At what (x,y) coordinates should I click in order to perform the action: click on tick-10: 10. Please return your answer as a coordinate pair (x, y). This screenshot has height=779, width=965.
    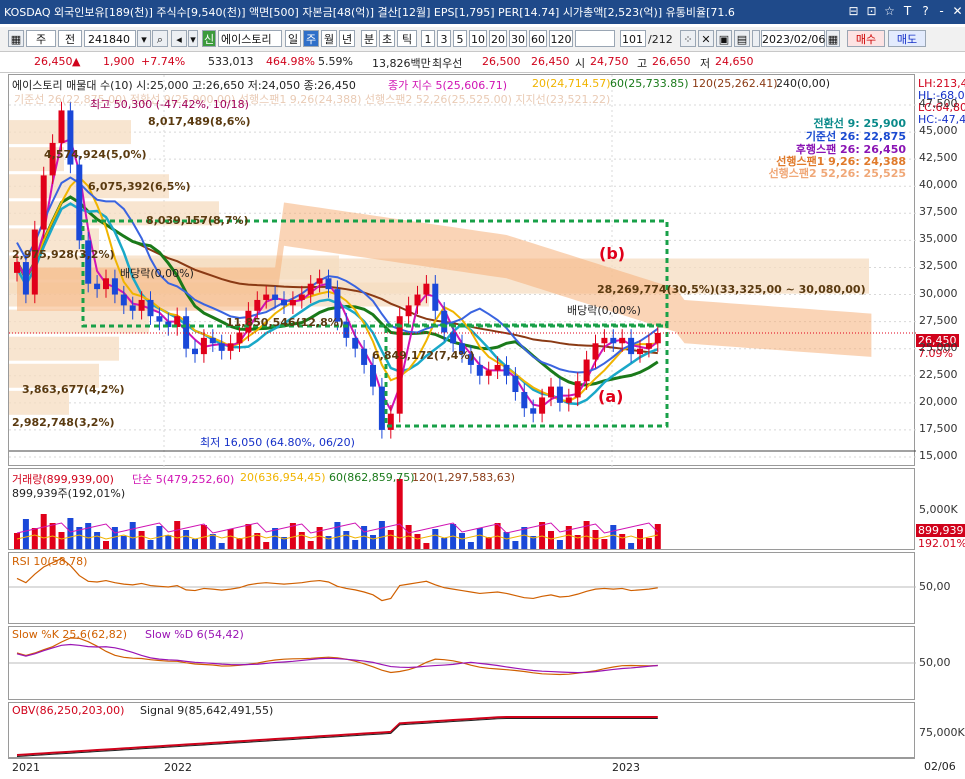
    Looking at the image, I should click on (478, 38).